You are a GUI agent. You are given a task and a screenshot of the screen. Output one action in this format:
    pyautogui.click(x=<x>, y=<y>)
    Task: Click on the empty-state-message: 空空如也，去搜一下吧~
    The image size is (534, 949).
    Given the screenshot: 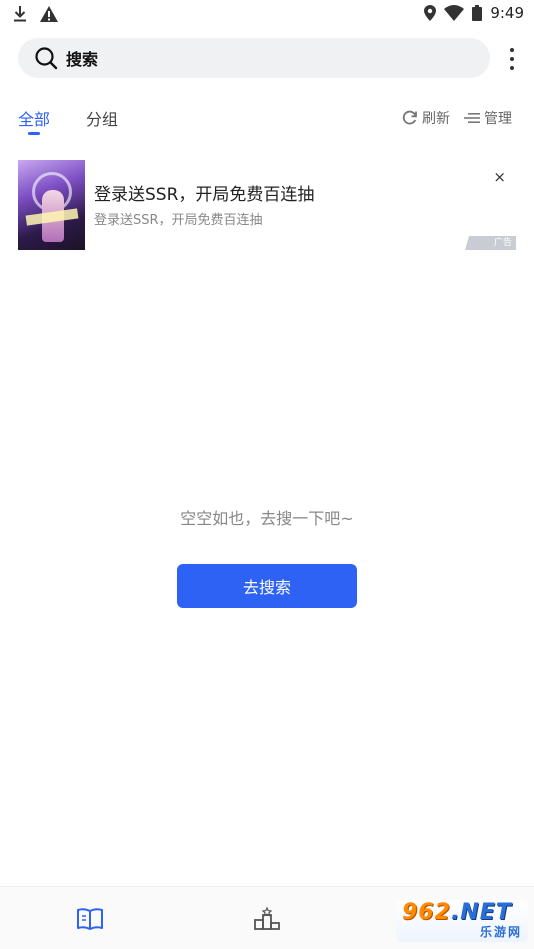 What is the action you would take?
    pyautogui.click(x=267, y=518)
    